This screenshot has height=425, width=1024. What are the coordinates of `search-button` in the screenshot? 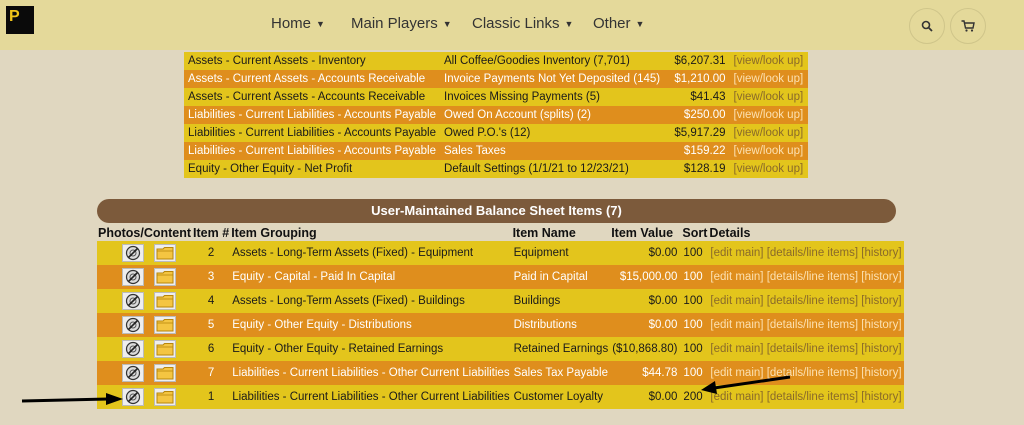 It's located at (927, 26).